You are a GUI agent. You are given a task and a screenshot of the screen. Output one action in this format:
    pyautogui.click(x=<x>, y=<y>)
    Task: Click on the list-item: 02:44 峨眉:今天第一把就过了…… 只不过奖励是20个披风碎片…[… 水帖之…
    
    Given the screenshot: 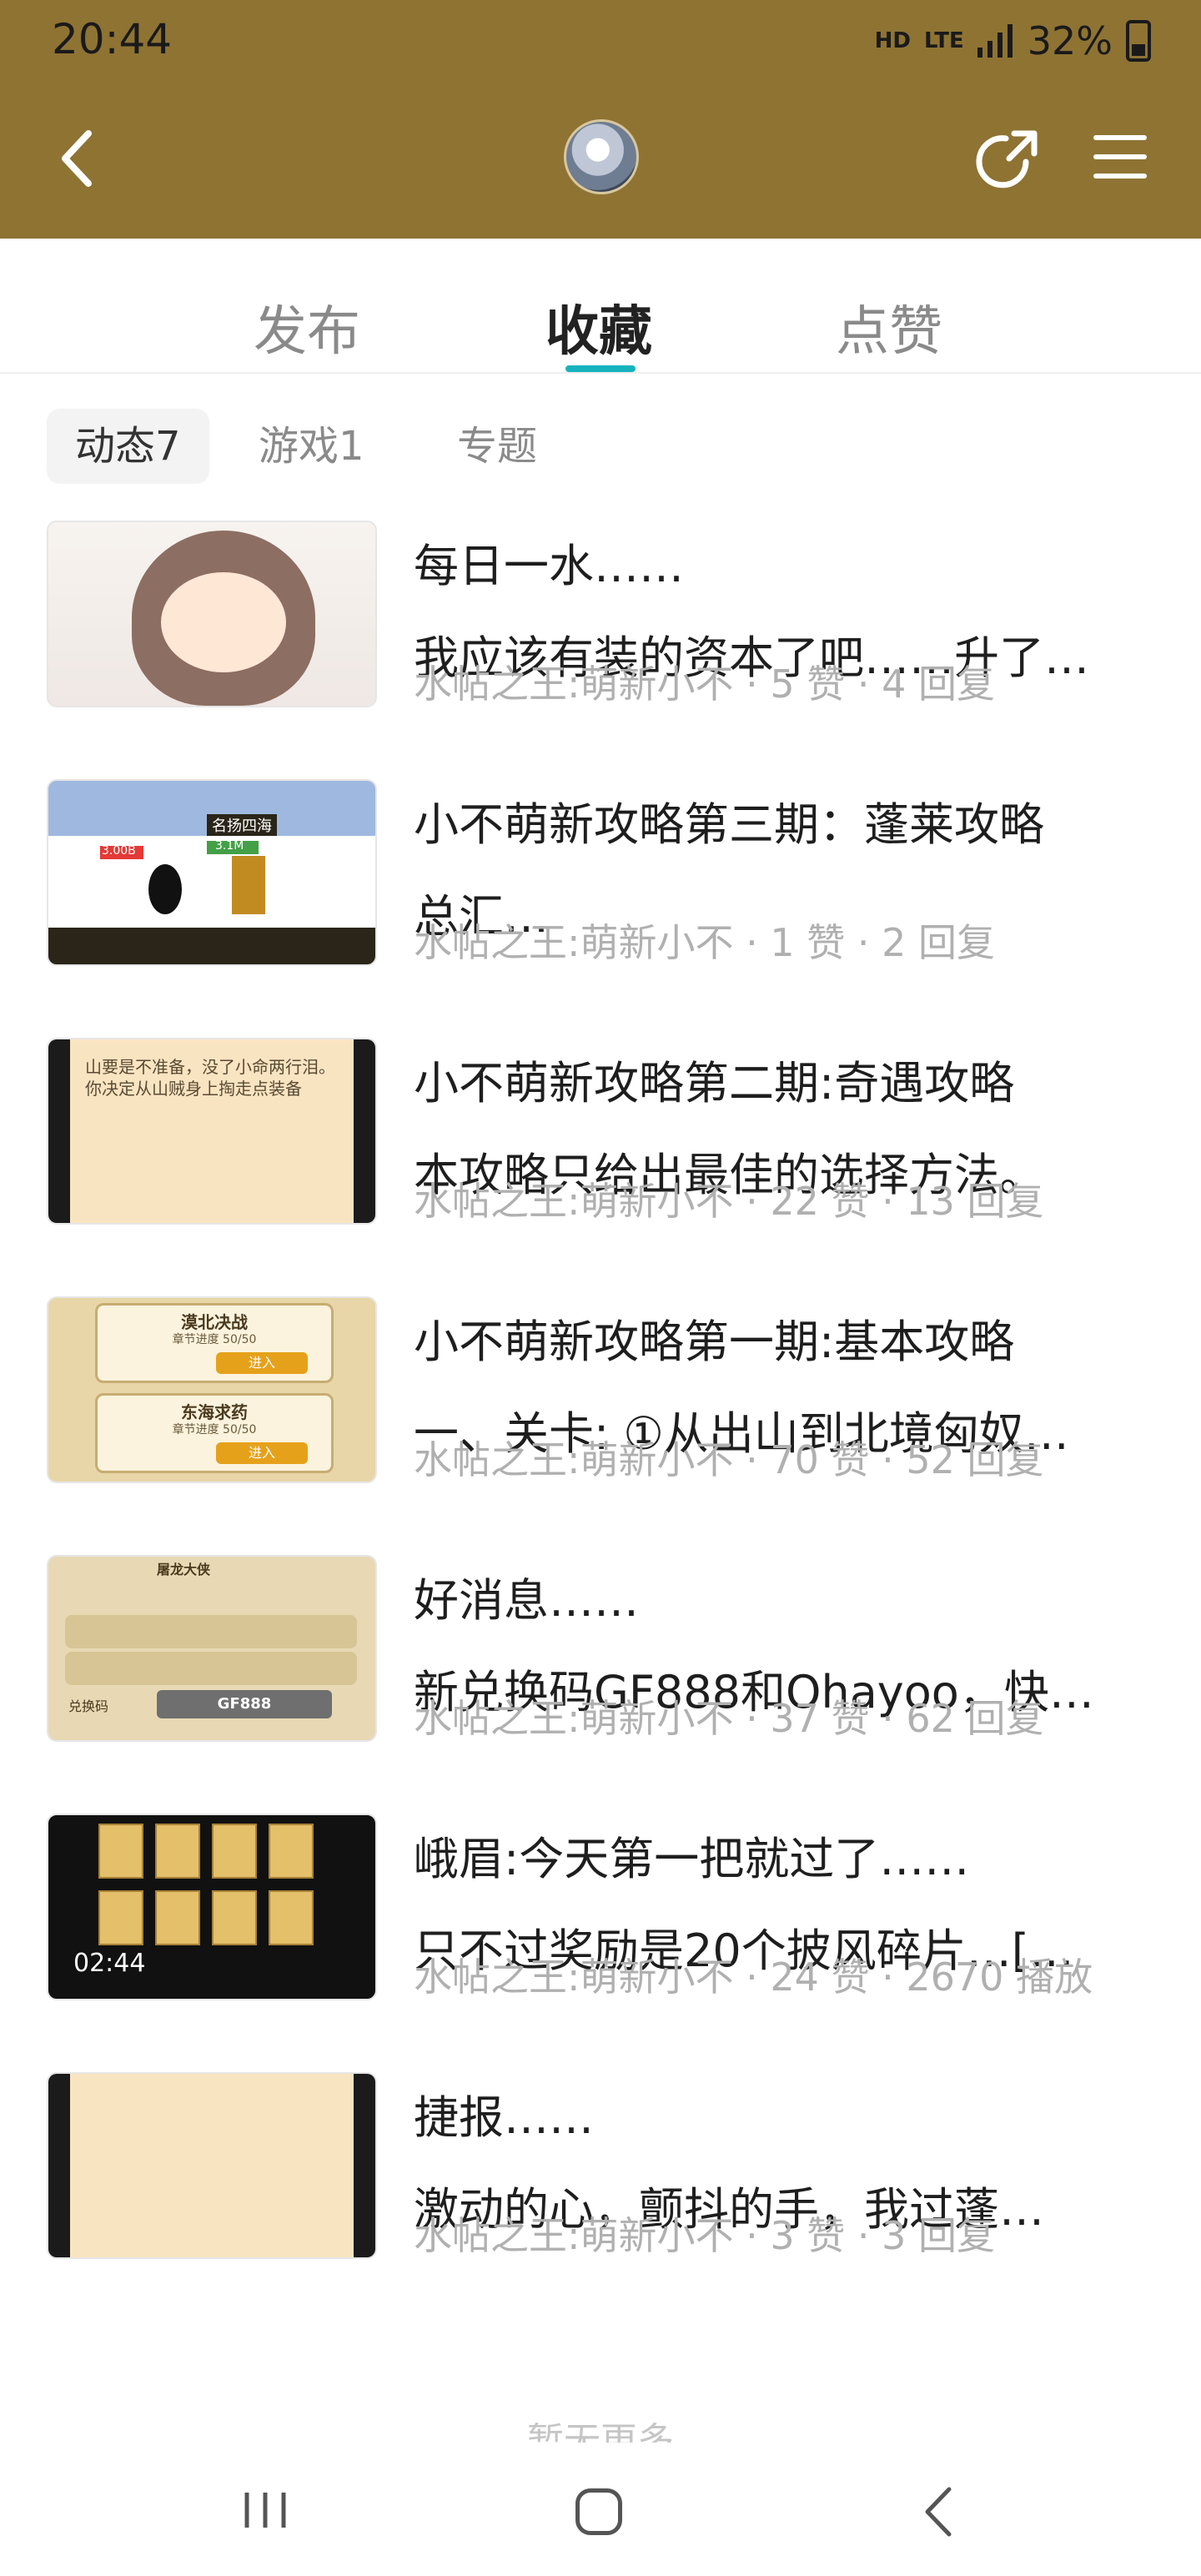 What is the action you would take?
    pyautogui.click(x=601, y=1943)
    